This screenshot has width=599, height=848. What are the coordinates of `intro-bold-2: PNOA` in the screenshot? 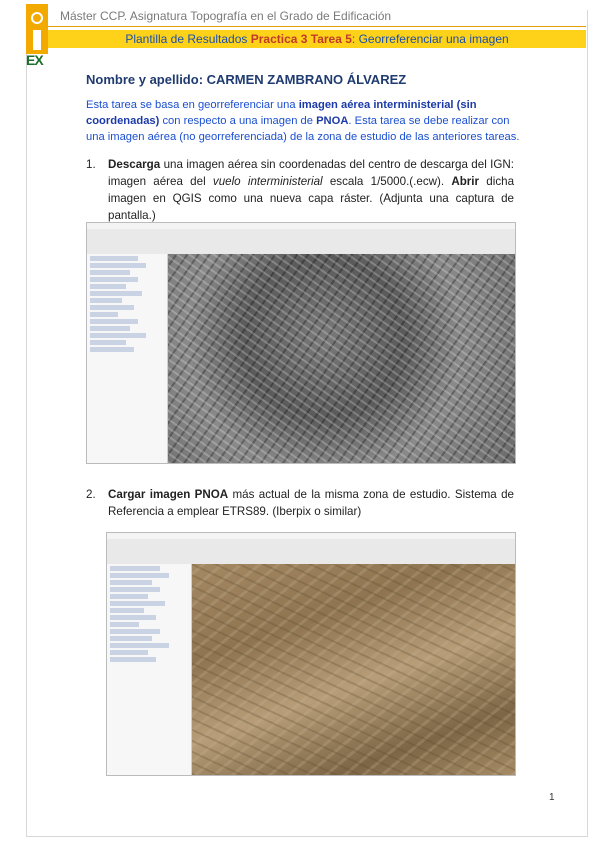 It's located at (332, 121).